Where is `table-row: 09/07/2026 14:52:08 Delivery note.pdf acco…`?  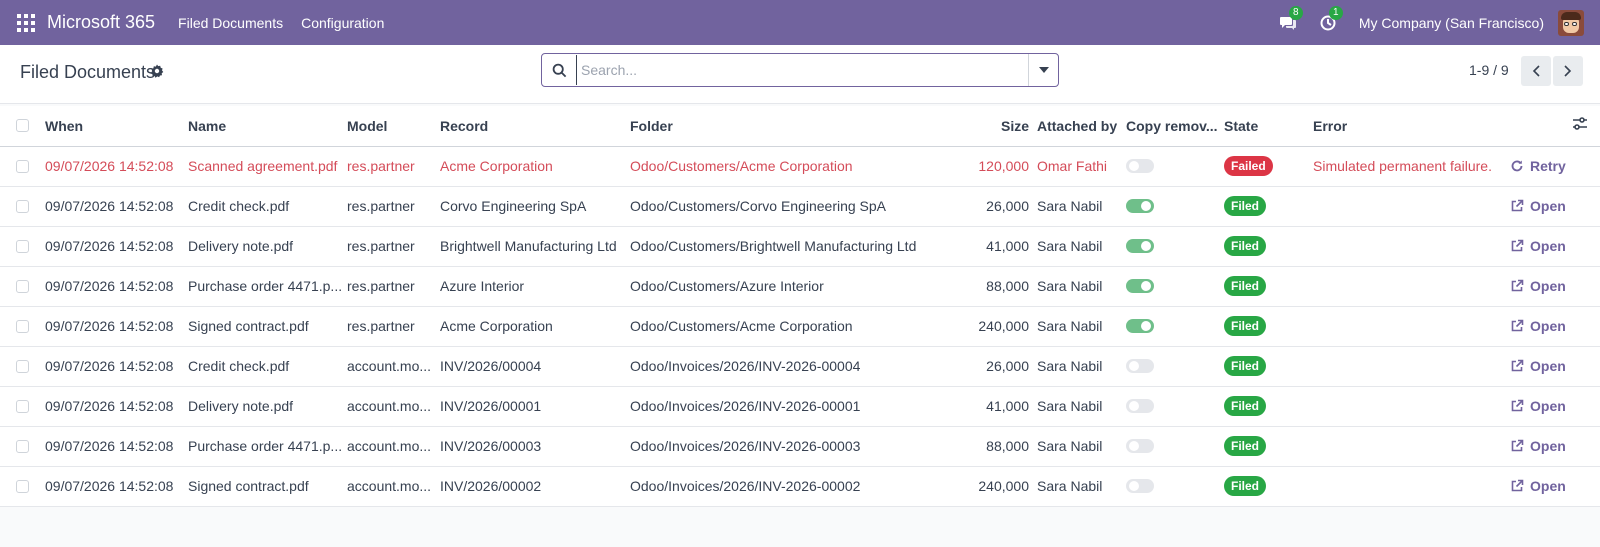 table-row: 09/07/2026 14:52:08 Delivery note.pdf acco… is located at coordinates (800, 406).